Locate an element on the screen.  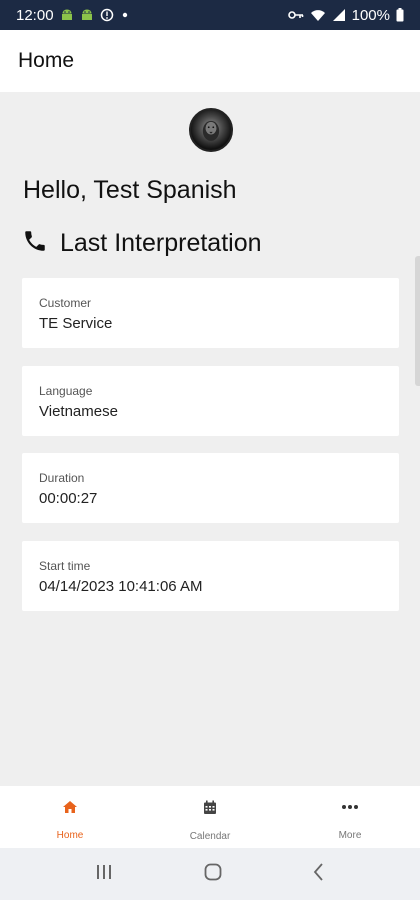
home-button-icon is located at coordinates (213, 874).